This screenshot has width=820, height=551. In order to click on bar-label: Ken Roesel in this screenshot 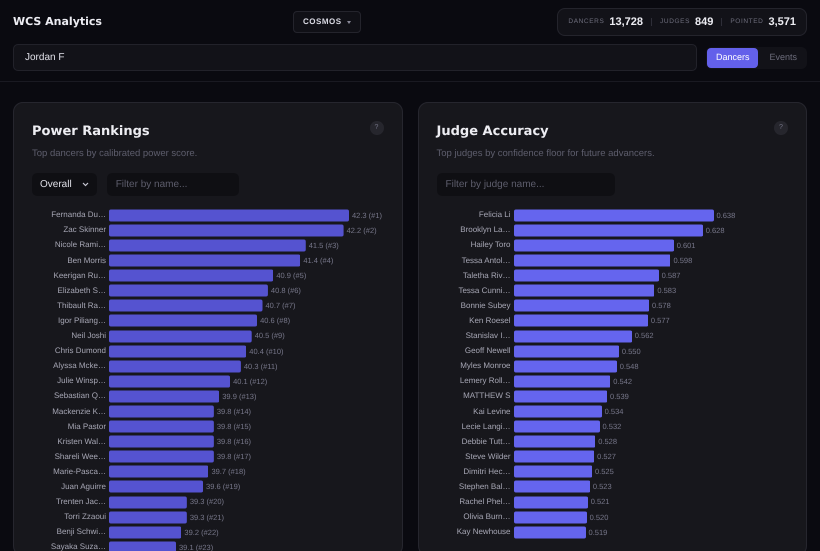, I will do `click(490, 320)`.